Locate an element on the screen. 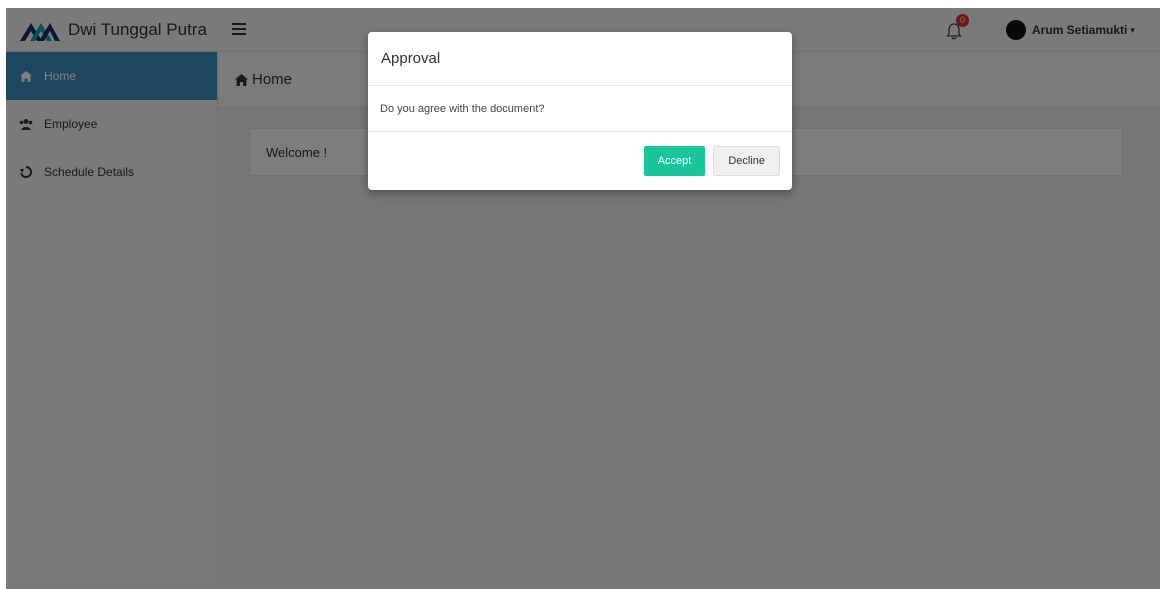 The height and width of the screenshot is (589, 1166). modal-message: Do you agree with the document? is located at coordinates (462, 108).